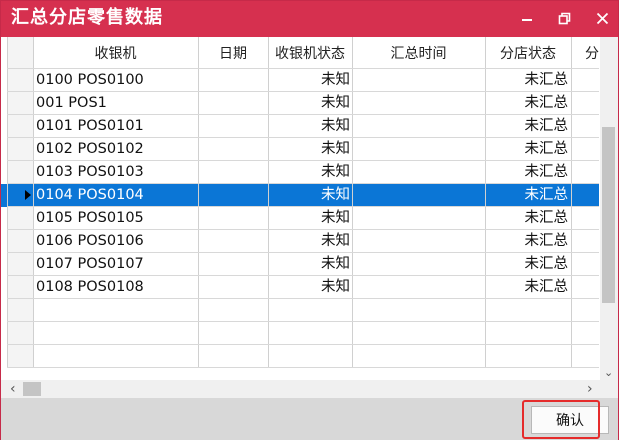 The width and height of the screenshot is (619, 440). Describe the element at coordinates (90, 264) in the screenshot. I see `cell-pos: 0107 POS0107` at that location.